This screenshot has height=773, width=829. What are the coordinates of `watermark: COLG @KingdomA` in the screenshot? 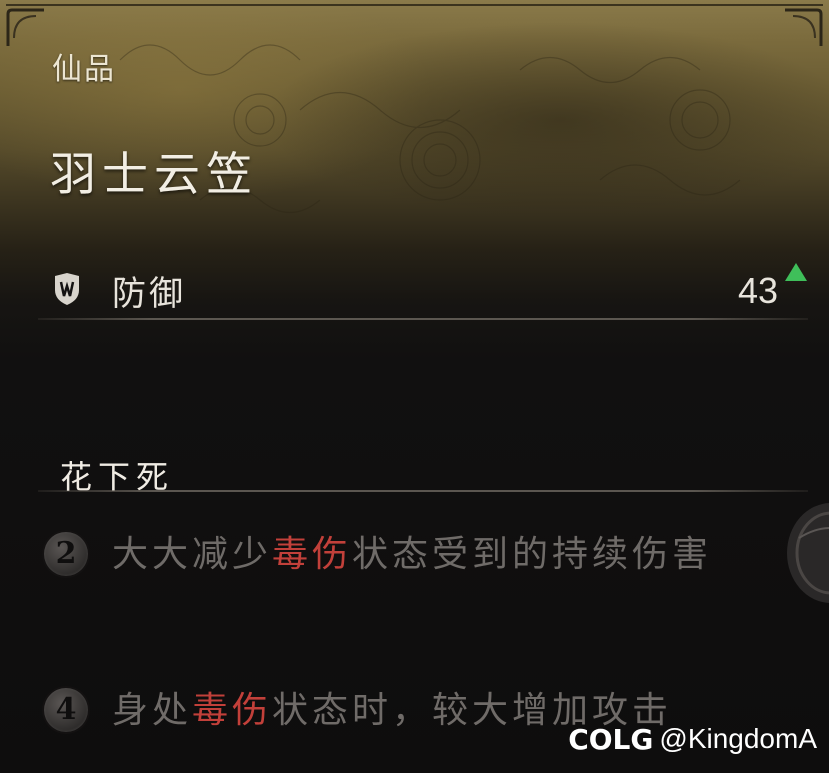 It's located at (692, 739).